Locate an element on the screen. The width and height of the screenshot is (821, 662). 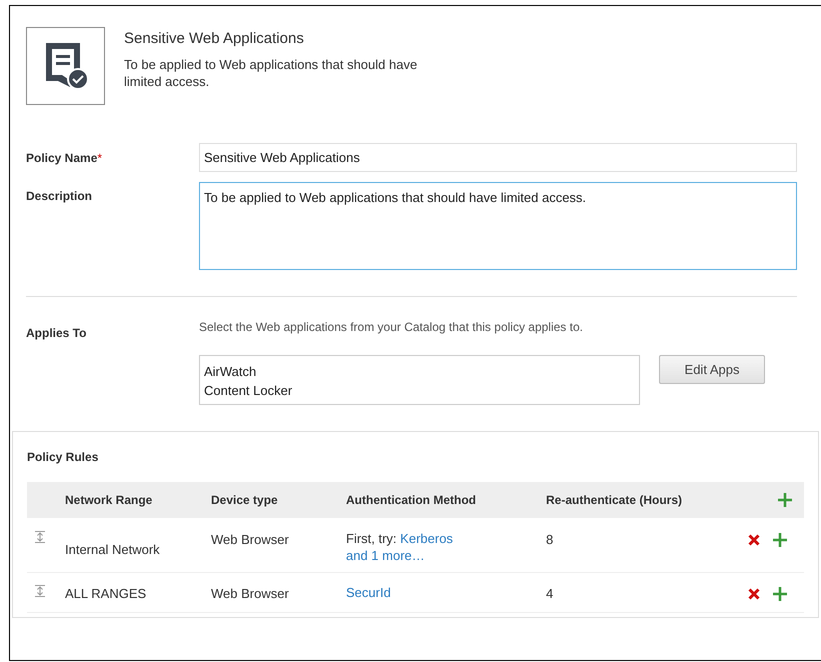
app-item: AirWatch is located at coordinates (230, 371).